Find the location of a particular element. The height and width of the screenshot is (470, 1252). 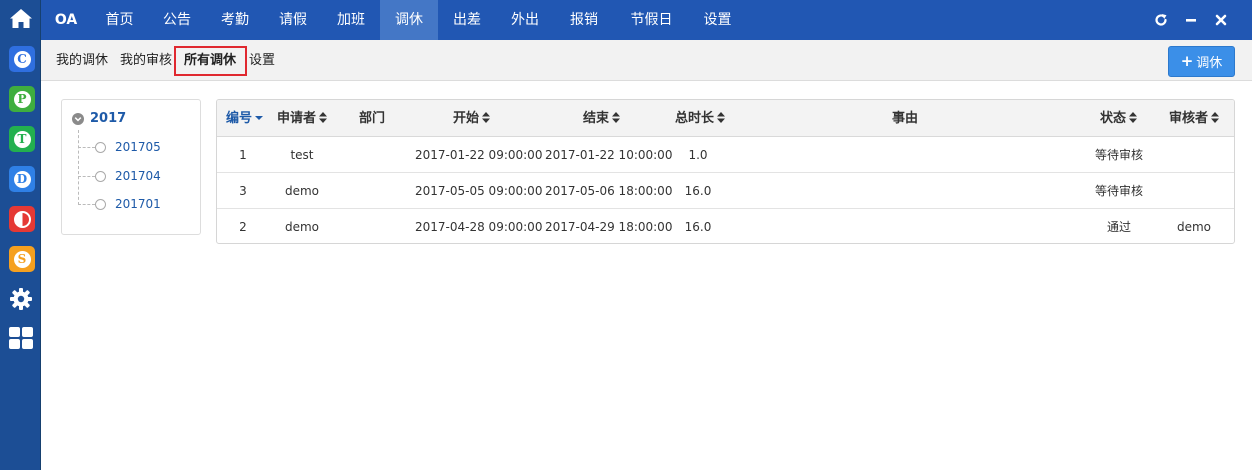

tree-root-2017: 2017 is located at coordinates (99, 118).